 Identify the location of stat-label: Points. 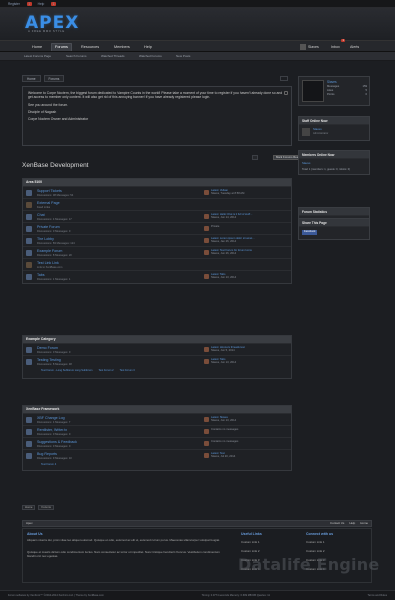
(331, 95).